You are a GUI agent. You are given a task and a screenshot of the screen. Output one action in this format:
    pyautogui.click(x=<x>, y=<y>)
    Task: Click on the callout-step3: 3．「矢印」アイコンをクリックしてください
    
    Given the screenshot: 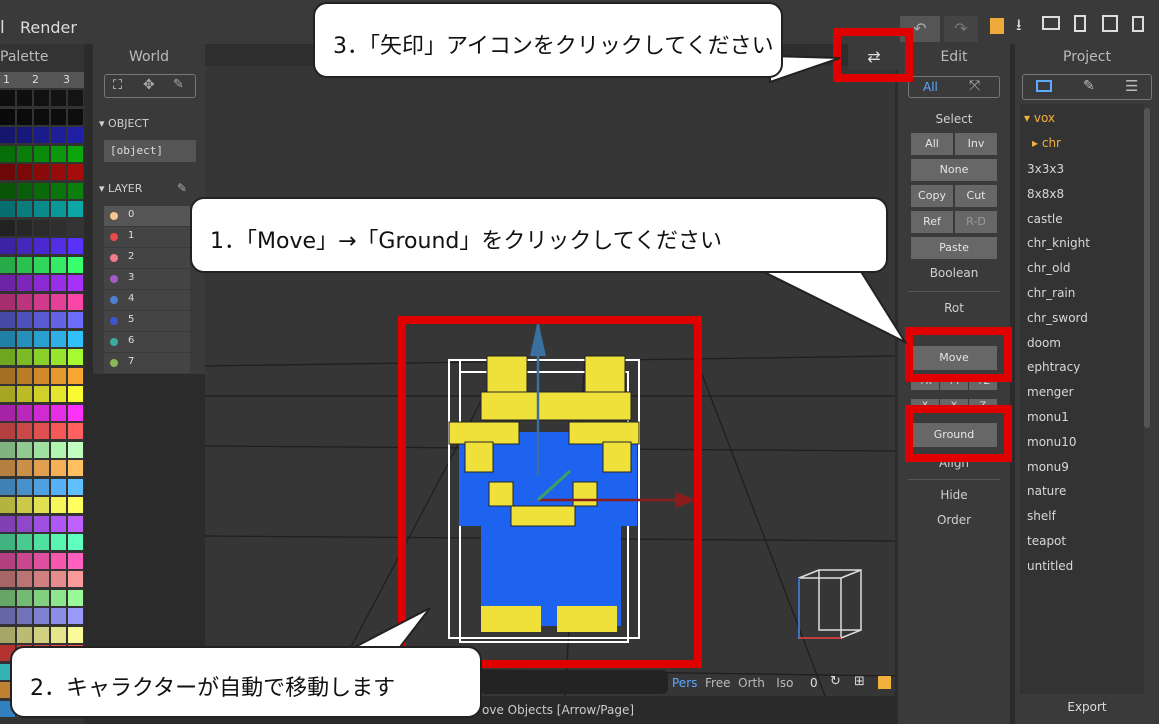 What is the action you would take?
    pyautogui.click(x=548, y=40)
    